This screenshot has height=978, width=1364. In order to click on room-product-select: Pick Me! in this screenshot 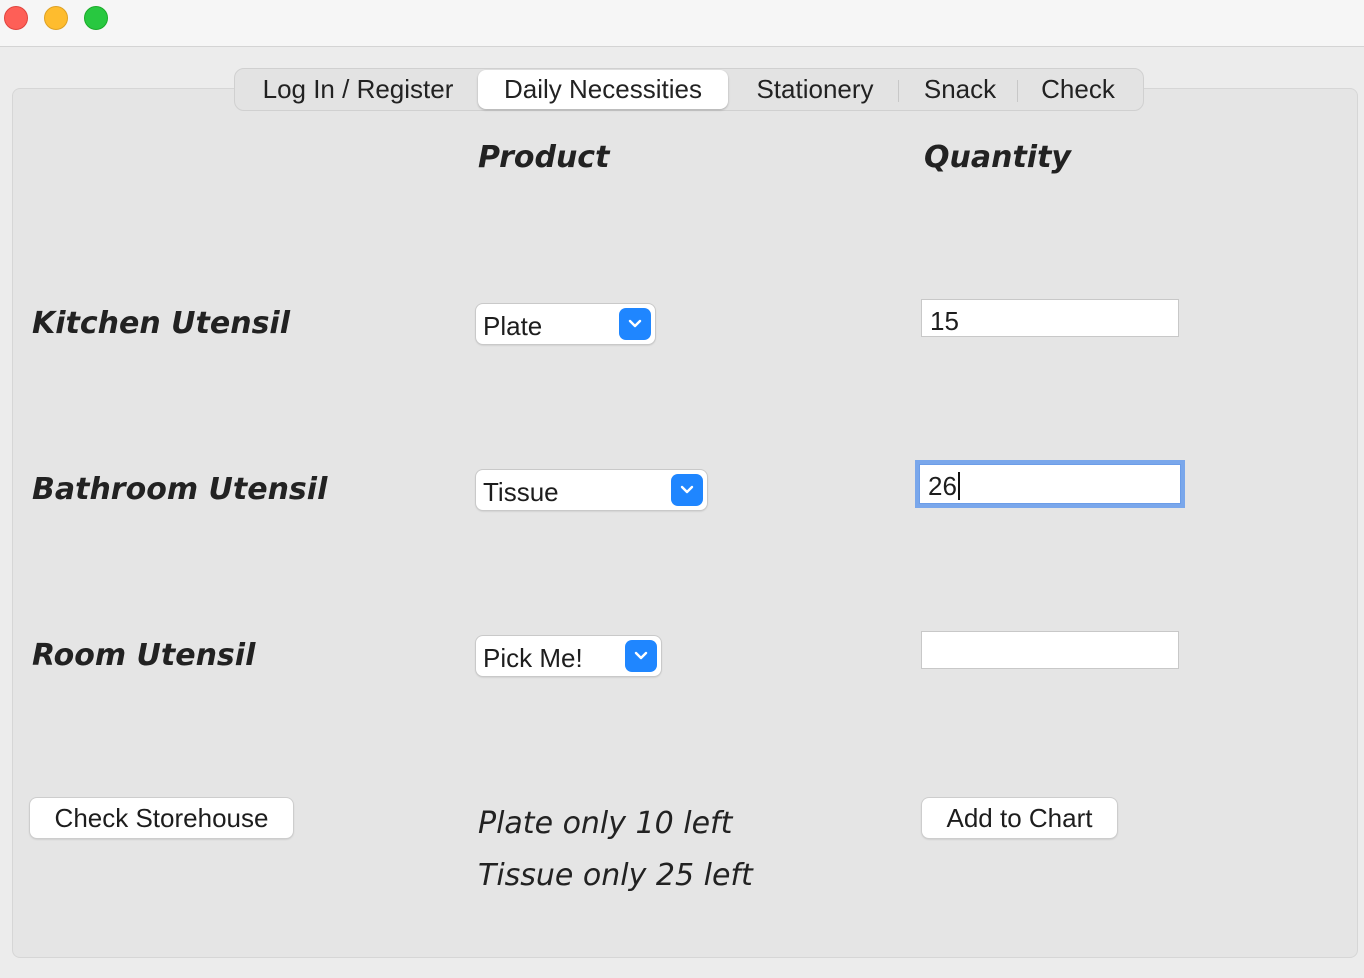, I will do `click(568, 656)`.